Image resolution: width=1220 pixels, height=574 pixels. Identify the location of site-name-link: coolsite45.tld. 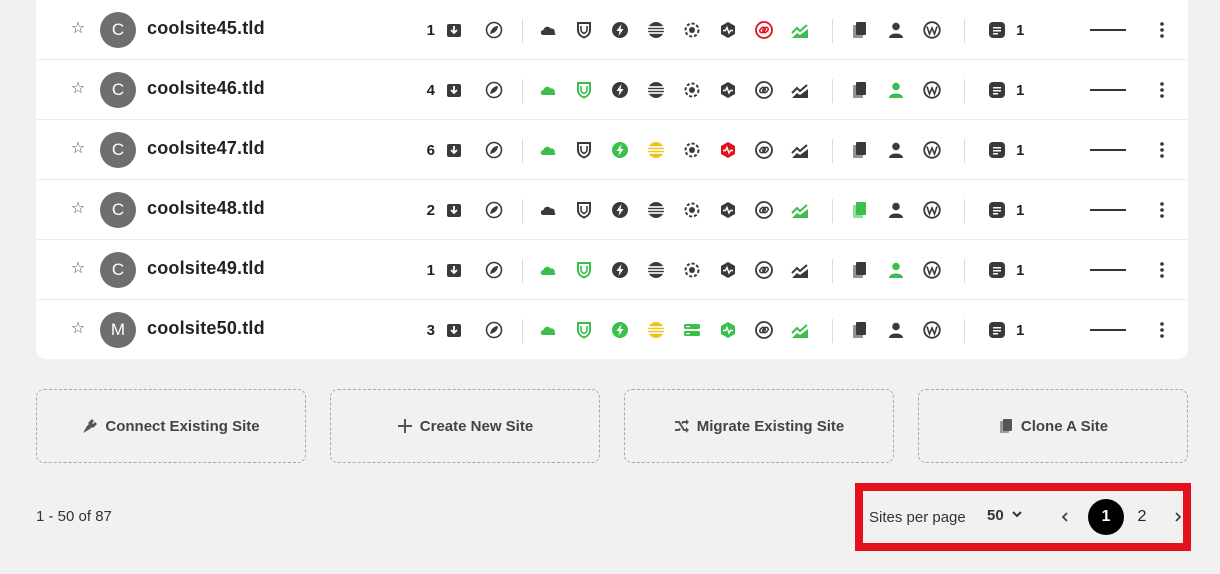
(206, 28).